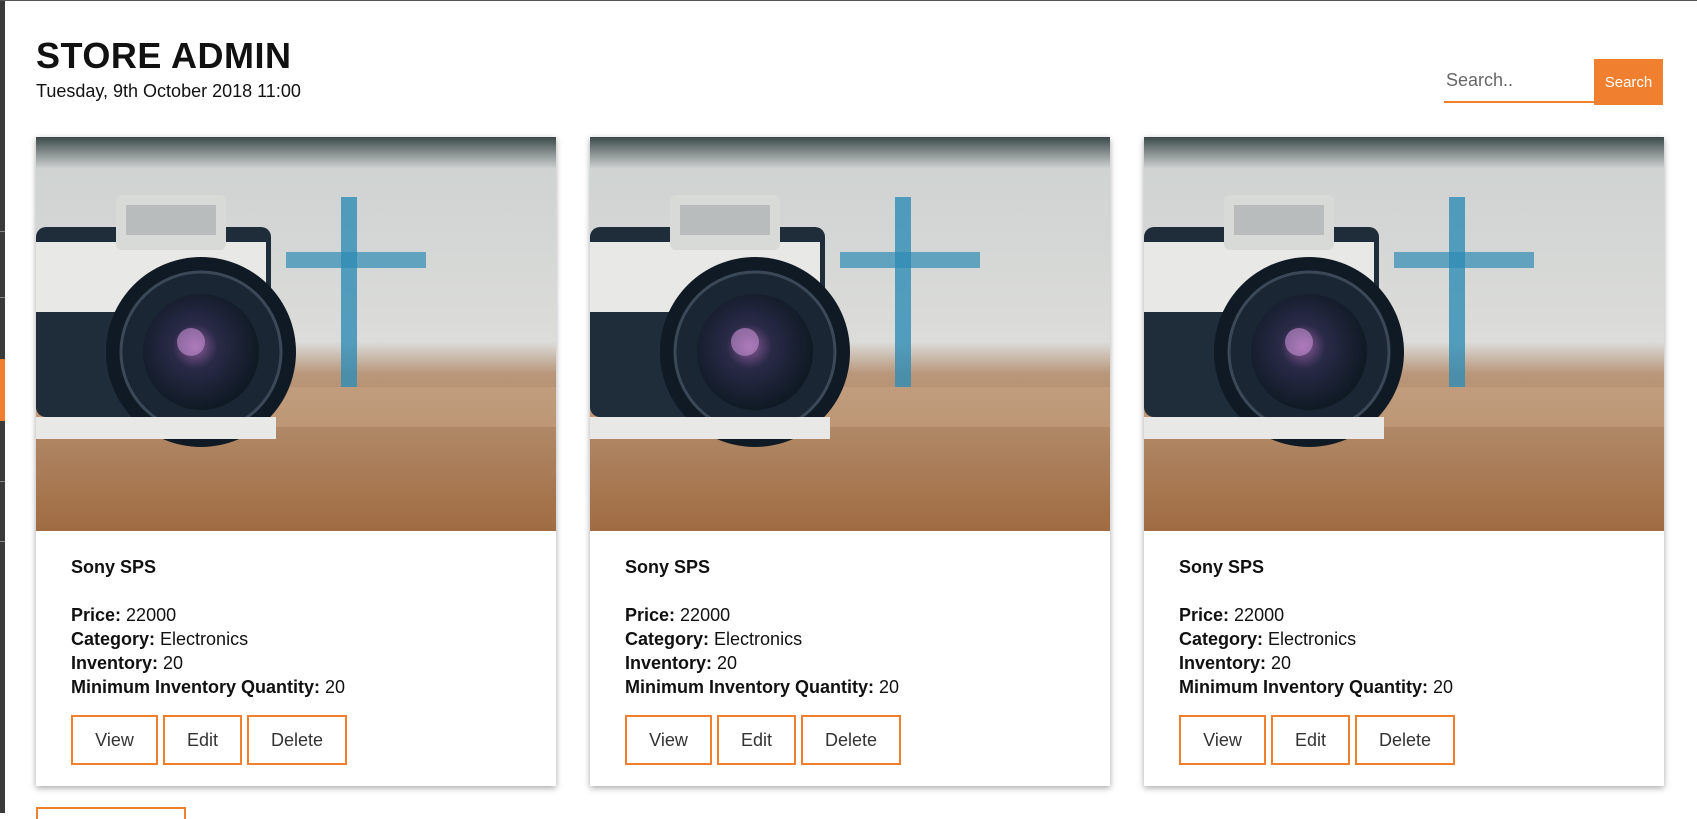  I want to click on next-card-button-partial, so click(111, 813).